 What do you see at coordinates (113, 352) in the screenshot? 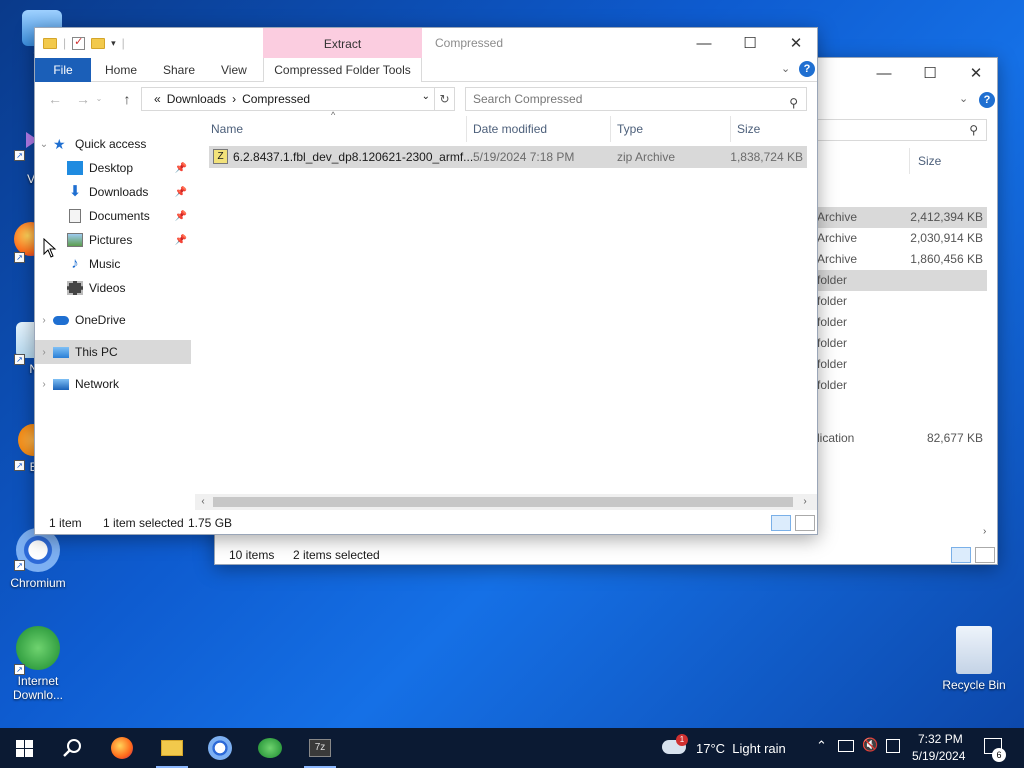
I see `sidebar-item-this-pc: › This PC` at bounding box center [113, 352].